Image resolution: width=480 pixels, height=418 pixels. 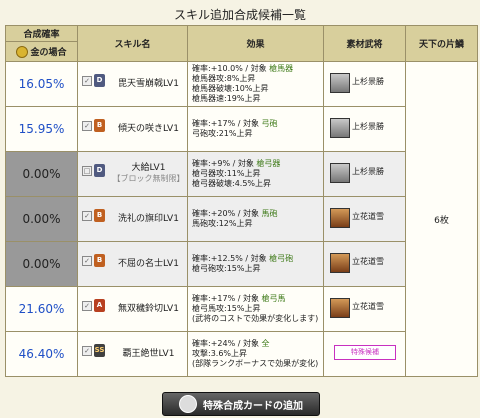 What do you see at coordinates (188, 404) in the screenshot?
I see `character-icon` at bounding box center [188, 404].